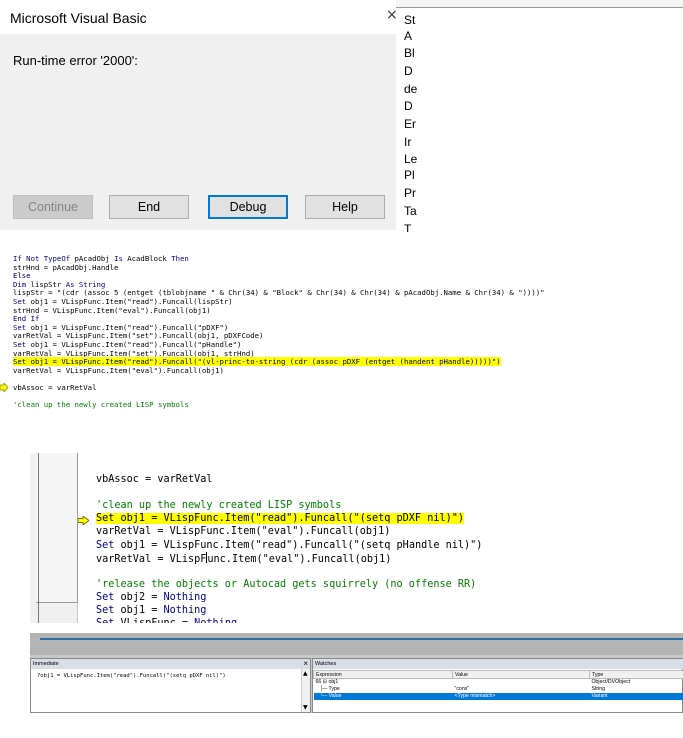 This screenshot has height=738, width=683. What do you see at coordinates (299, 559) in the screenshot?
I see `code-segment: unc.Item("eval").Funcall(obj1)` at bounding box center [299, 559].